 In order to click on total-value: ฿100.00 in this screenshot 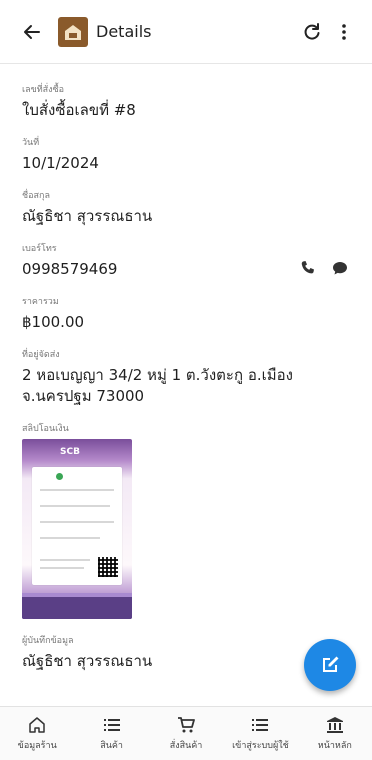, I will do `click(53, 322)`.